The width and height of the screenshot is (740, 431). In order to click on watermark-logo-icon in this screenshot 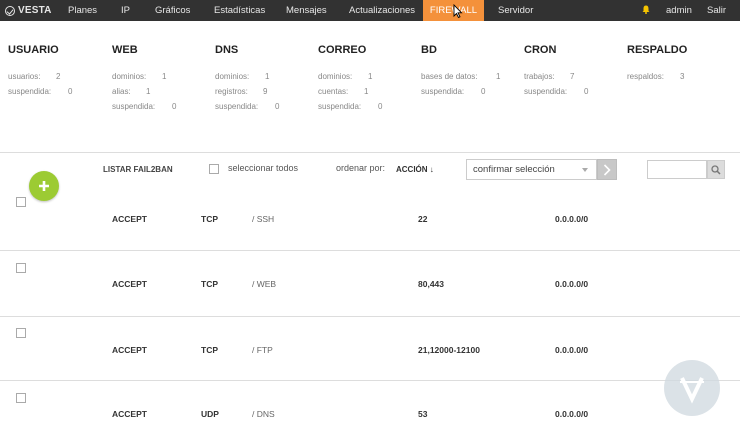, I will do `click(692, 388)`.